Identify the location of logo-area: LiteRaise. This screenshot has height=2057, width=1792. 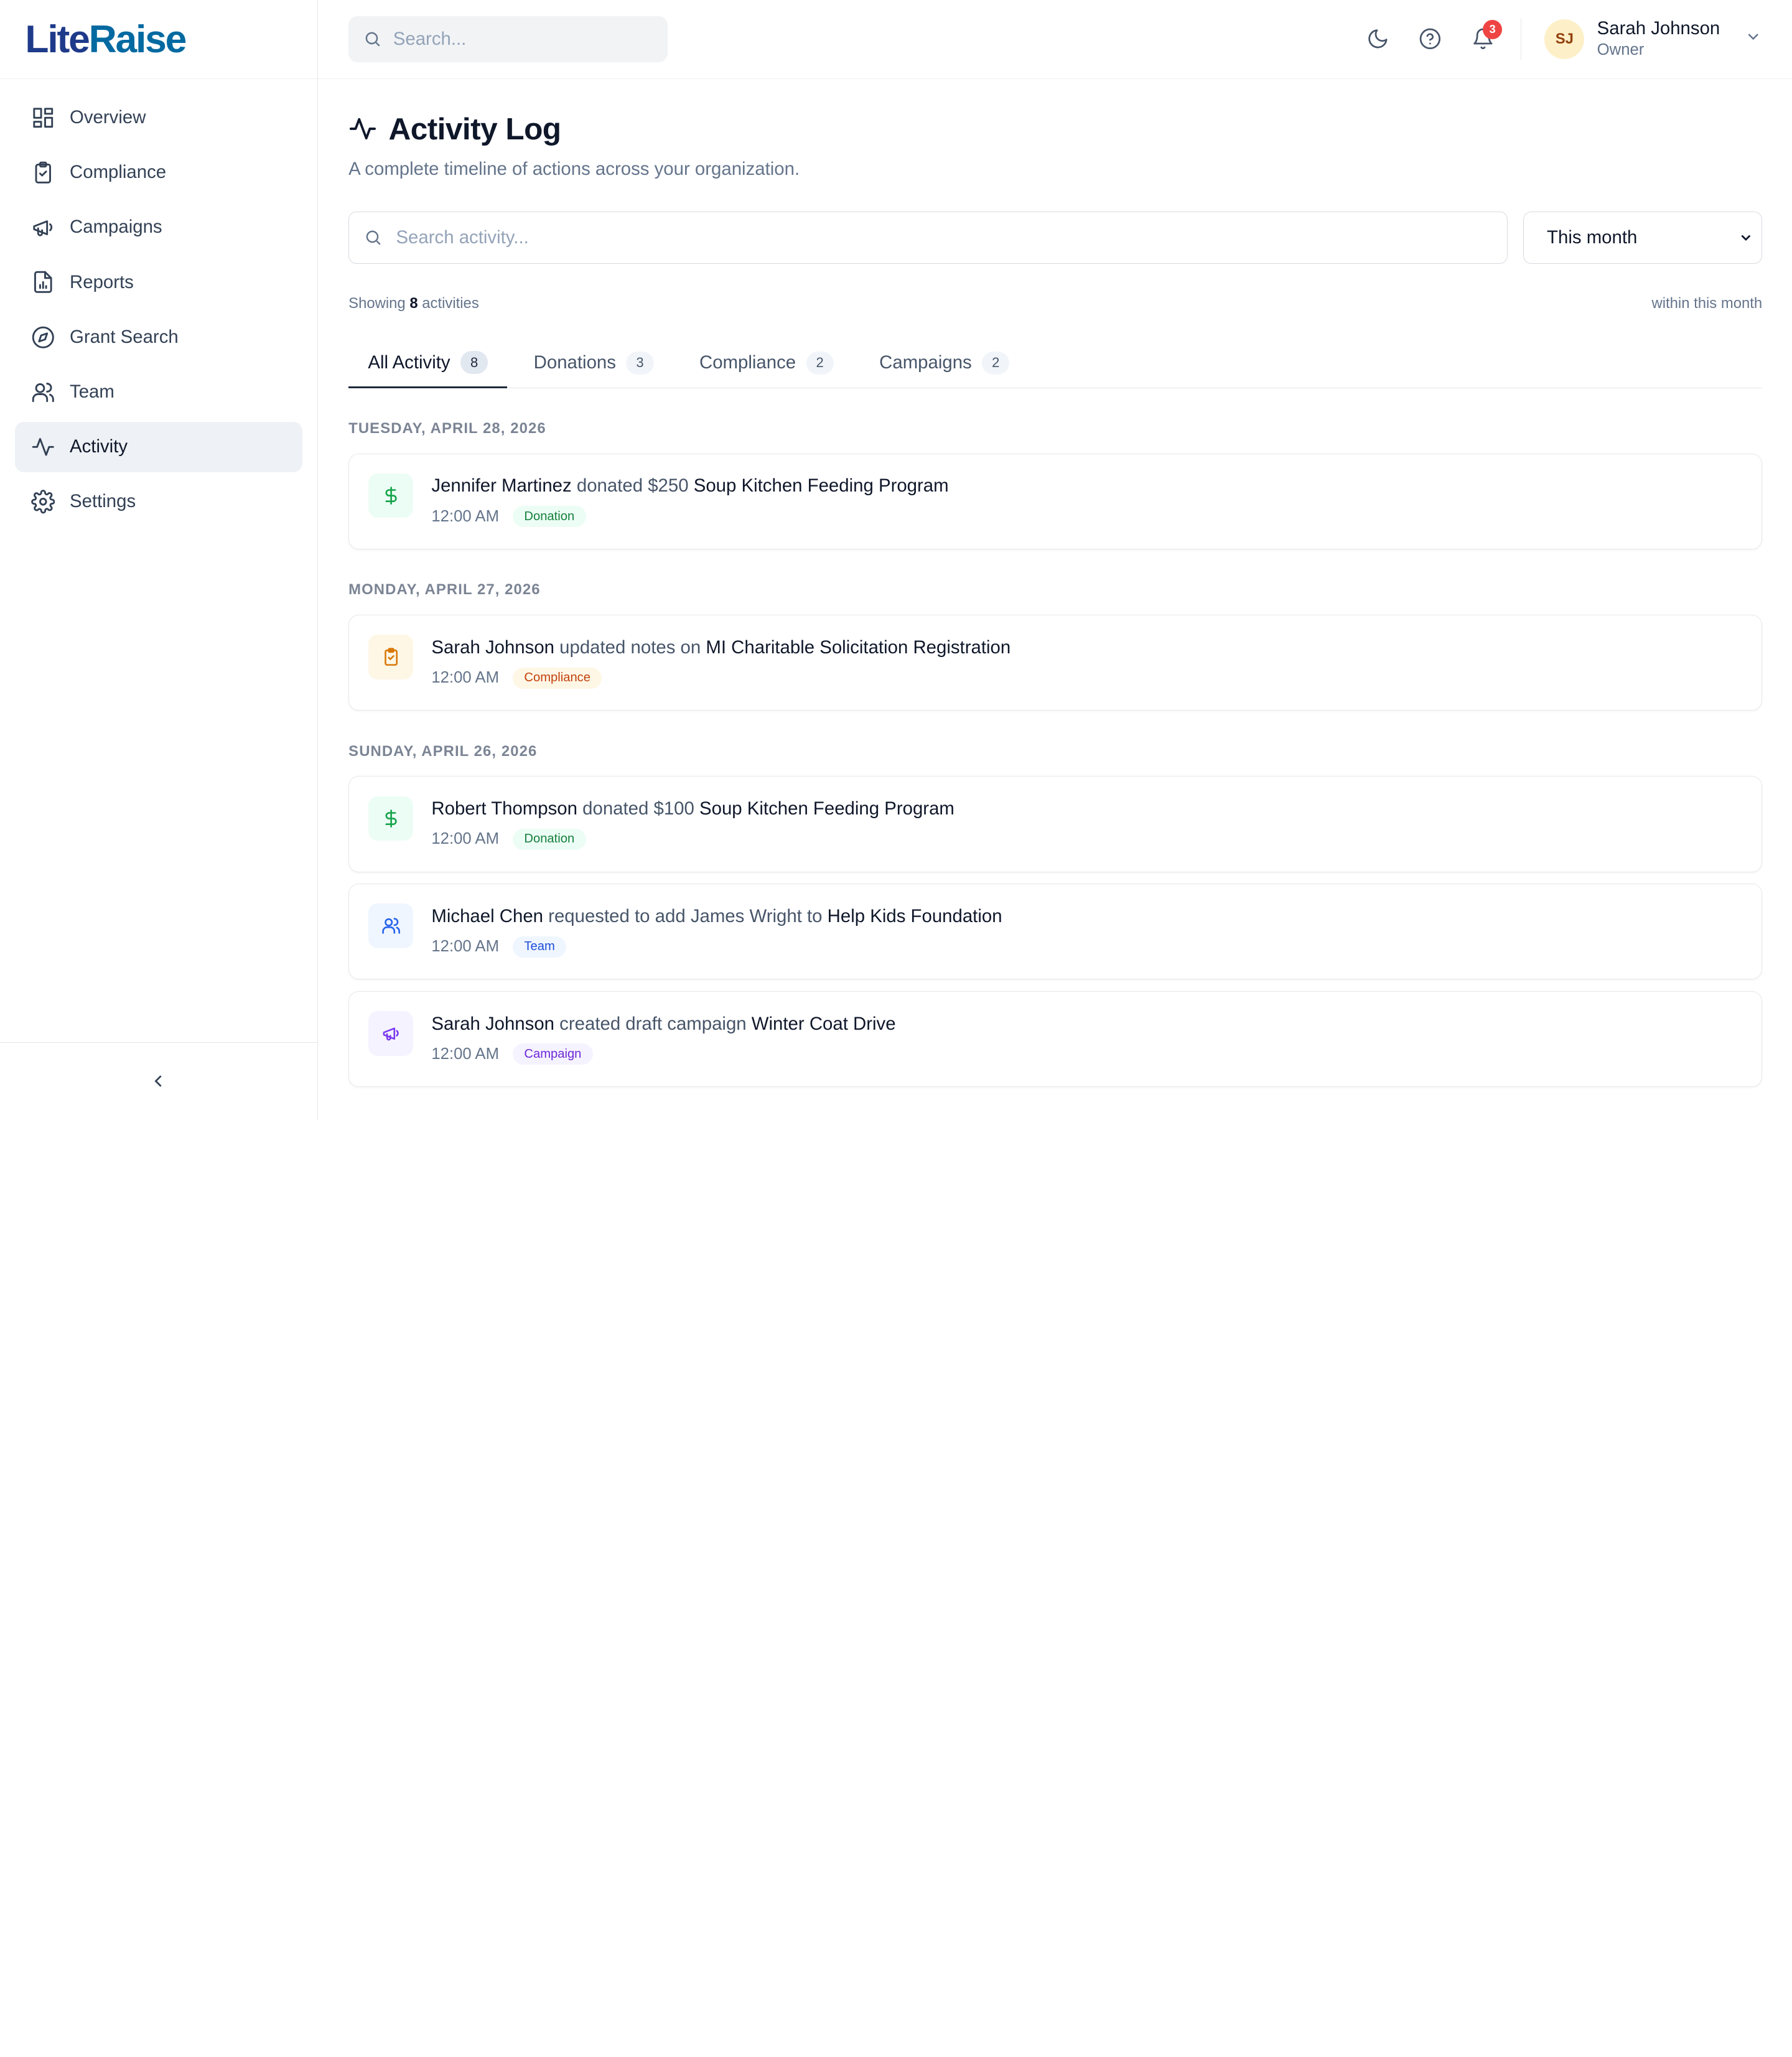
(158, 39).